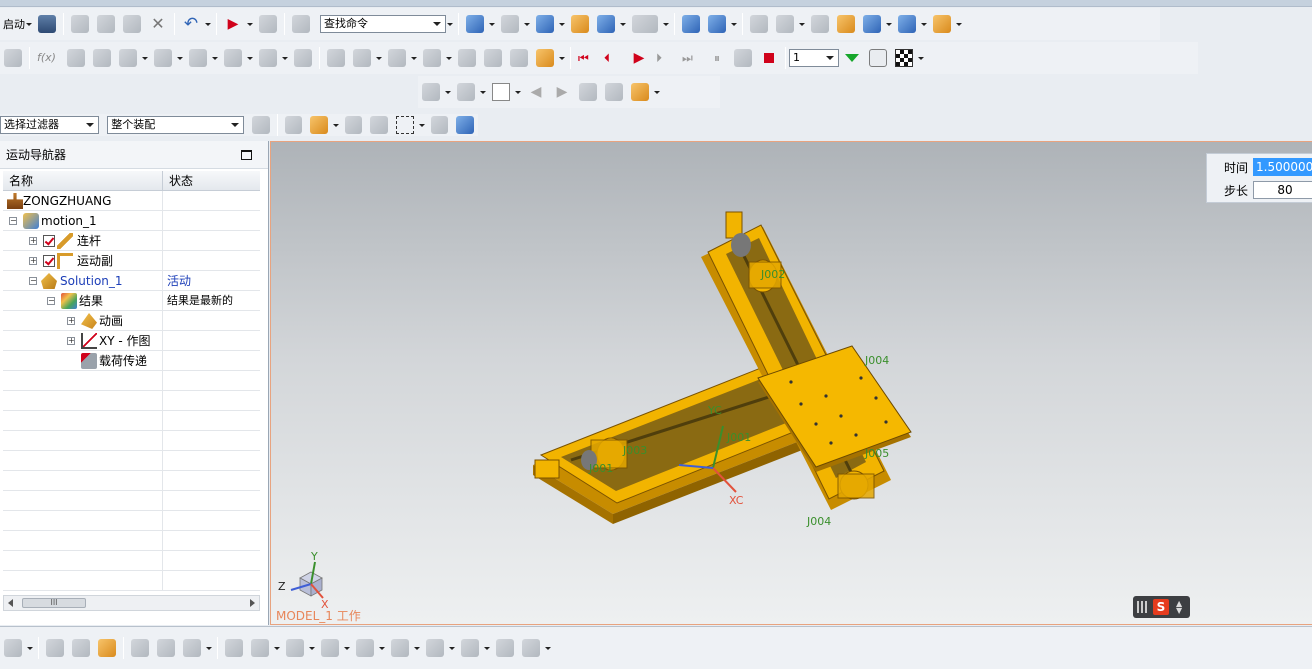 This screenshot has width=1312, height=669. What do you see at coordinates (405, 125) in the screenshot?
I see `rect-select-icon` at bounding box center [405, 125].